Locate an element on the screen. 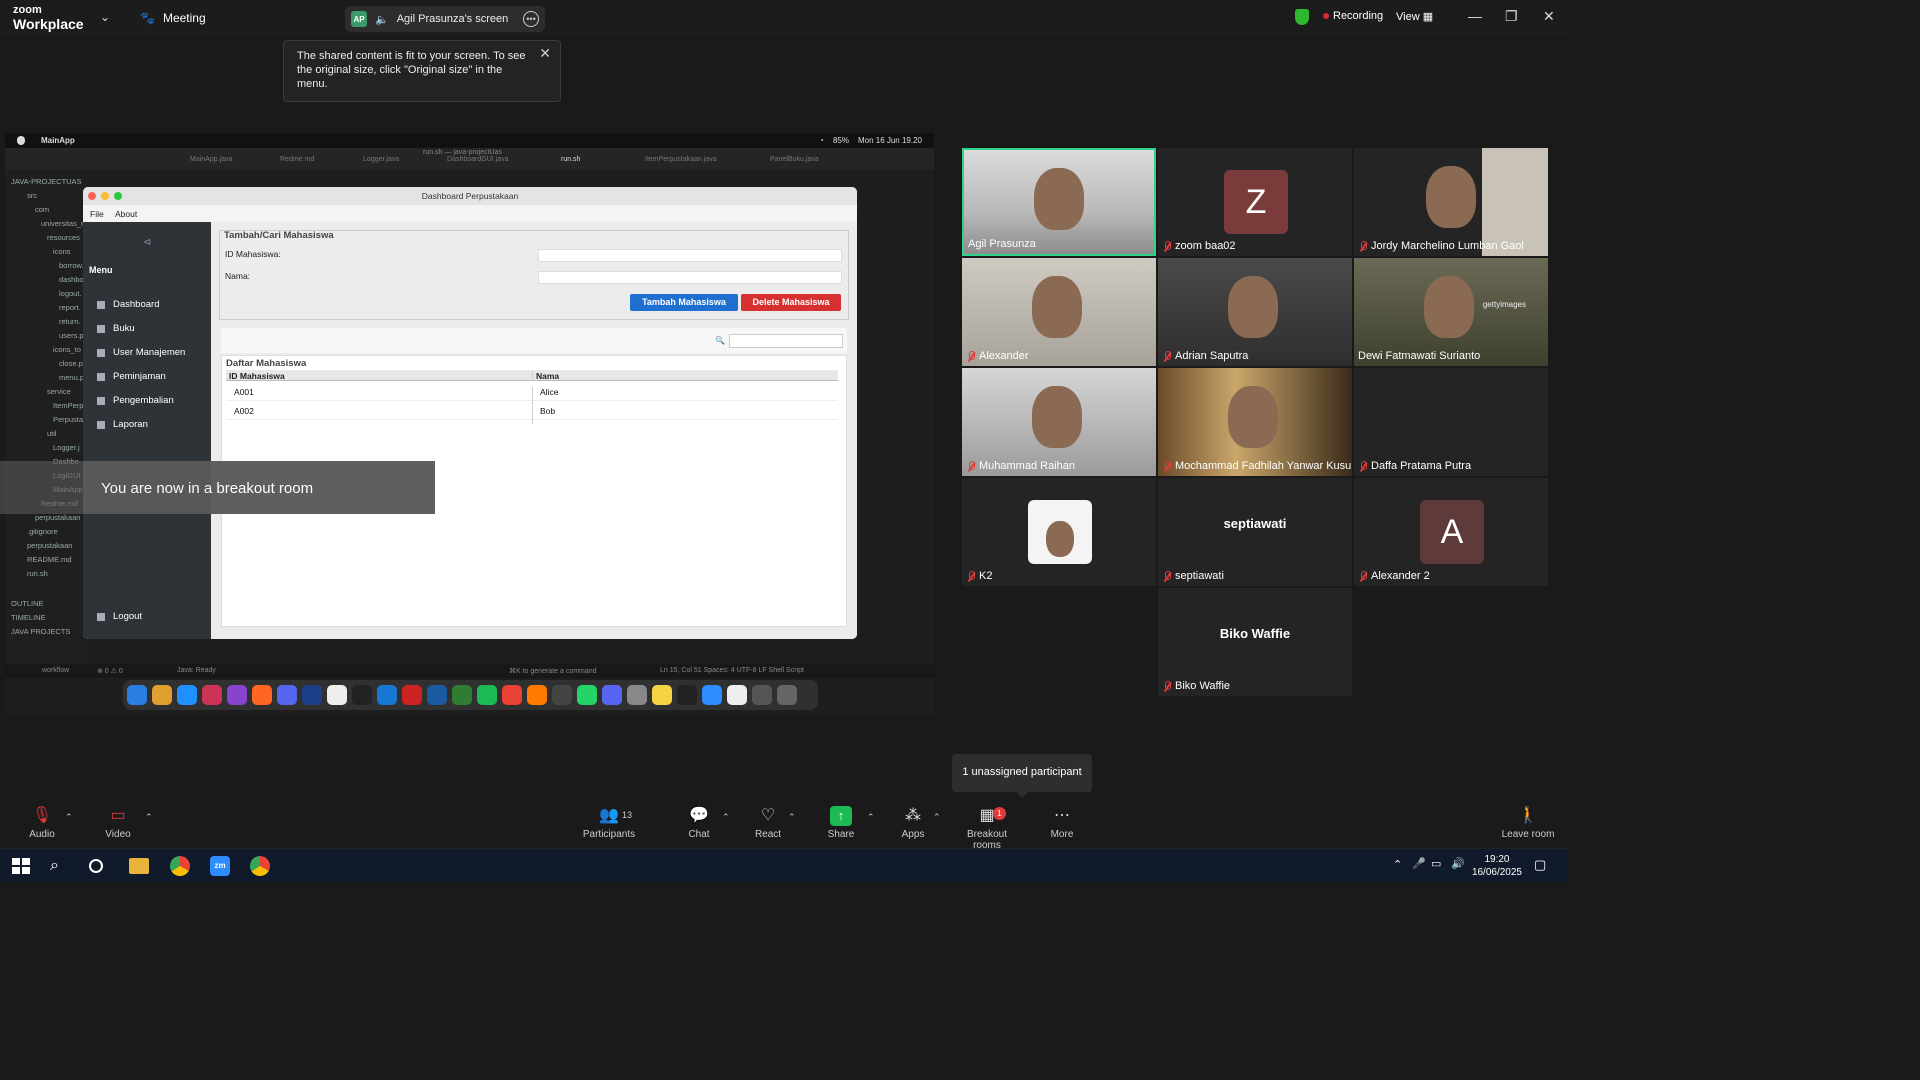  leave-room-button: 🚶 Leave room is located at coordinates (1528, 823).